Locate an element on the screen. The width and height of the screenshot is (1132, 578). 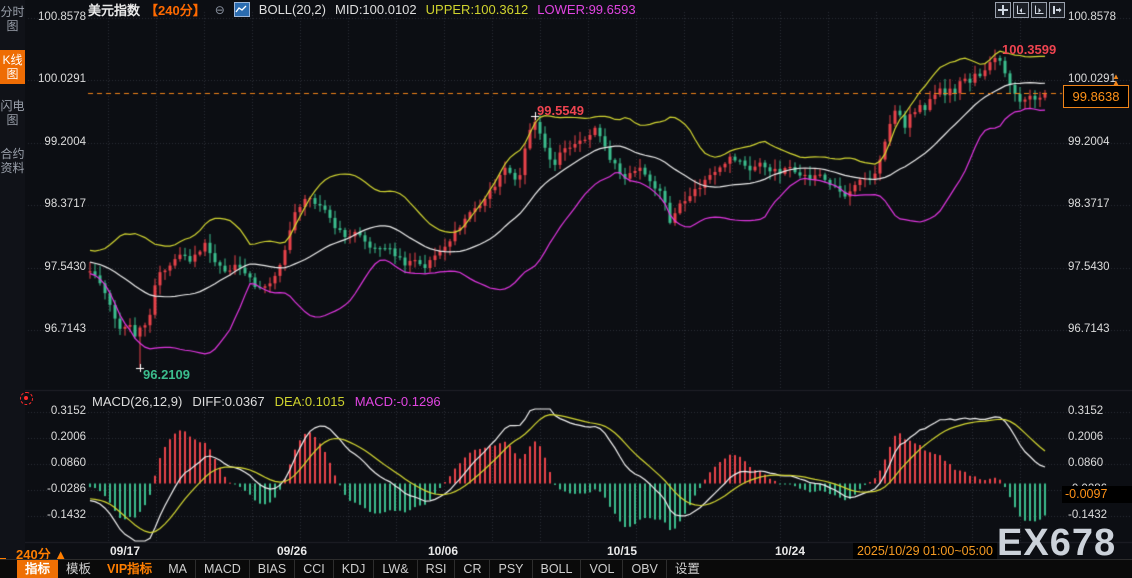
price-axis-label: 100.8578 is located at coordinates (62, 17).